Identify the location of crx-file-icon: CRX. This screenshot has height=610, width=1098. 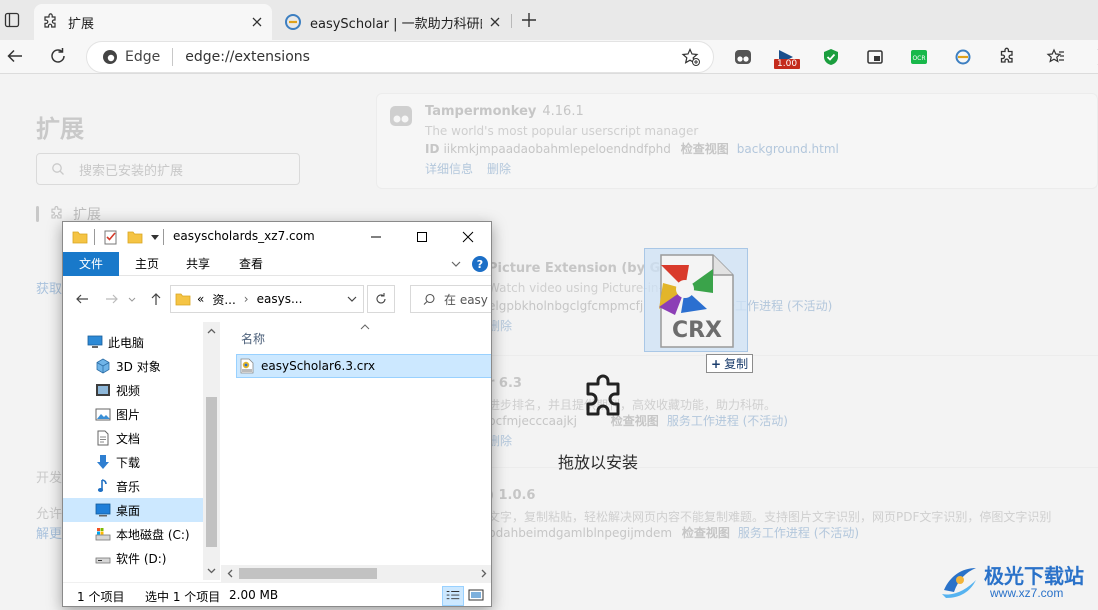
(696, 301).